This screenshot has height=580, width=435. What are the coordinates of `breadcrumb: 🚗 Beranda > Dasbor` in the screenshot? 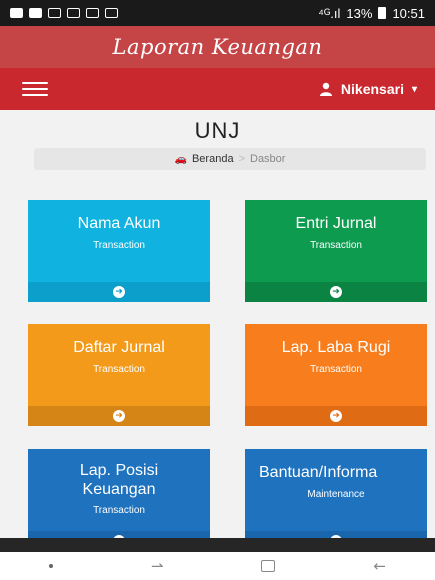 It's located at (230, 159).